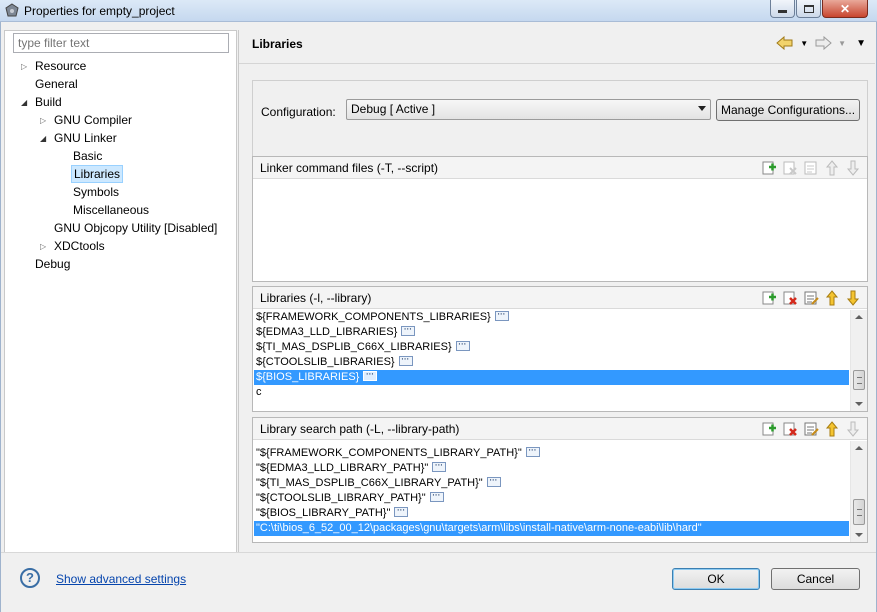 The image size is (877, 612). I want to click on configuration-select: Debug [ Active ], so click(528, 109).